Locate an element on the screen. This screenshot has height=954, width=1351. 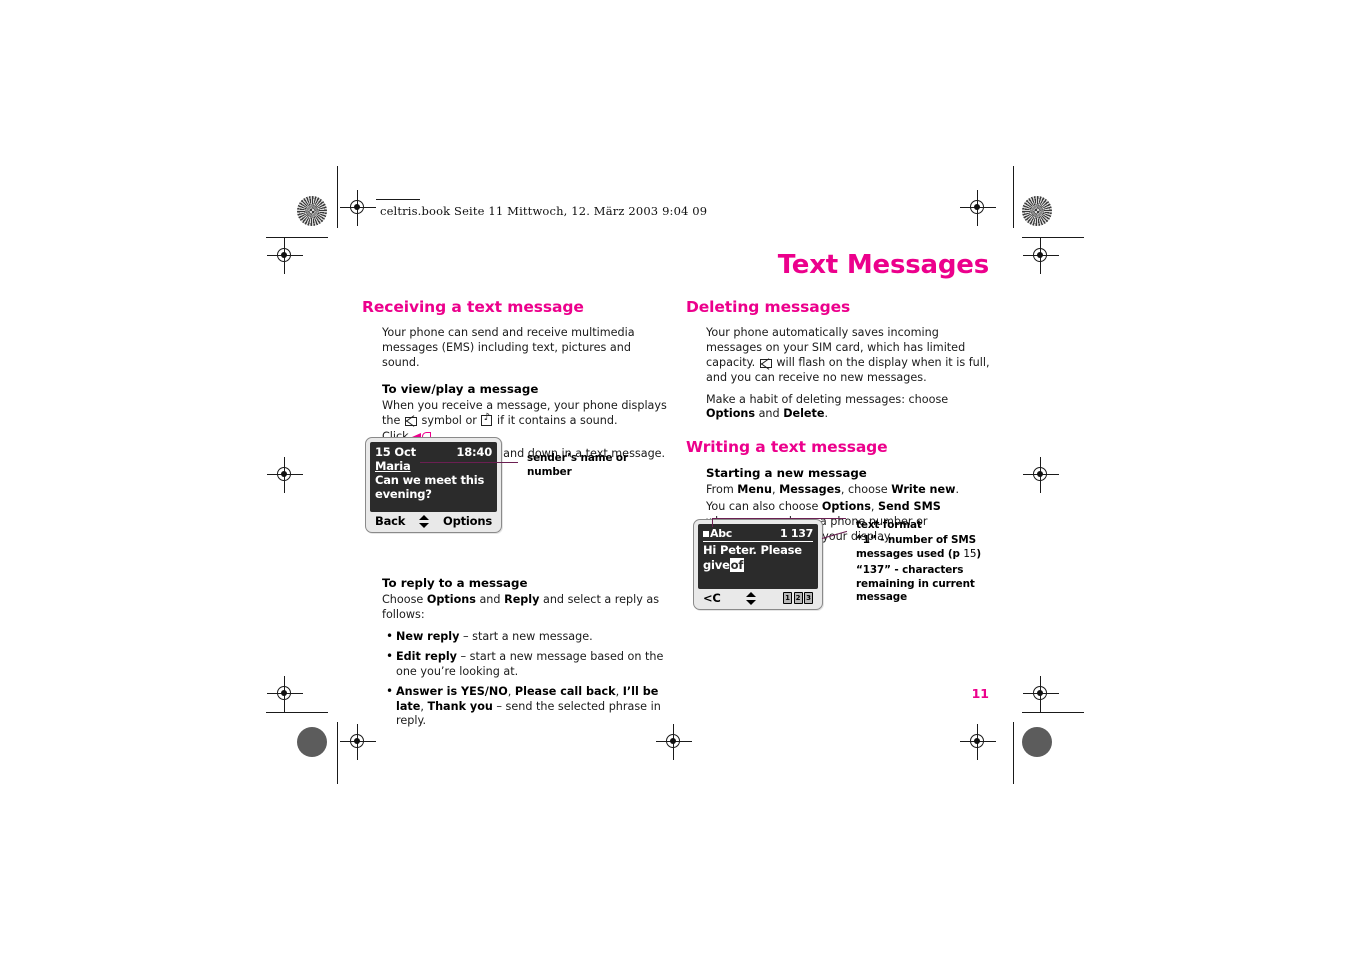
list-item: New reply – start a new message. is located at coordinates (526, 637).